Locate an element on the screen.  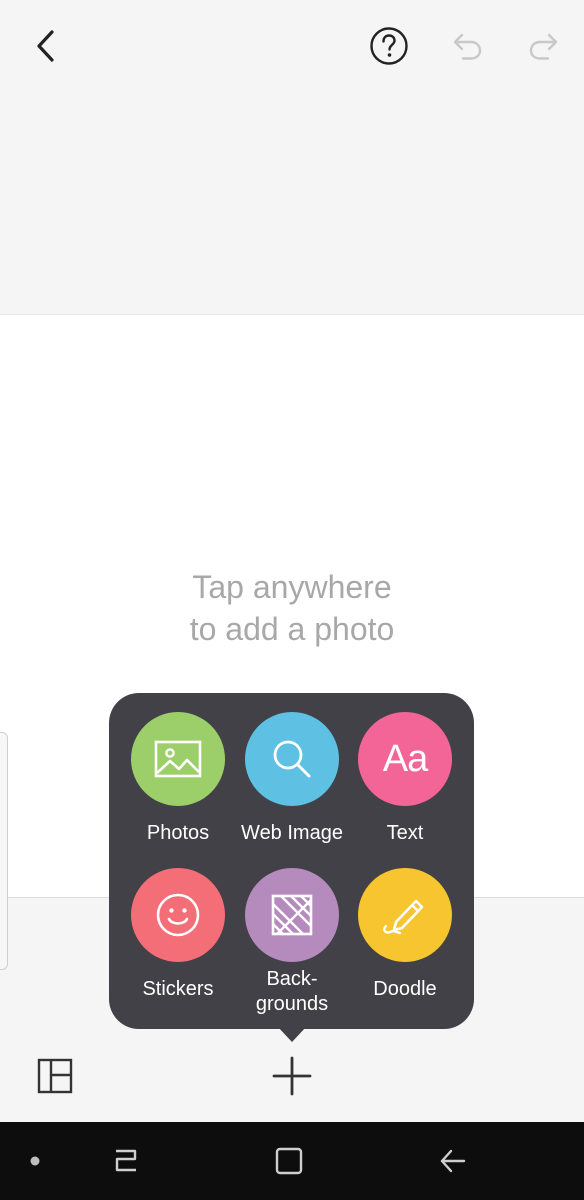
system-navigation-bar is located at coordinates (292, 1161).